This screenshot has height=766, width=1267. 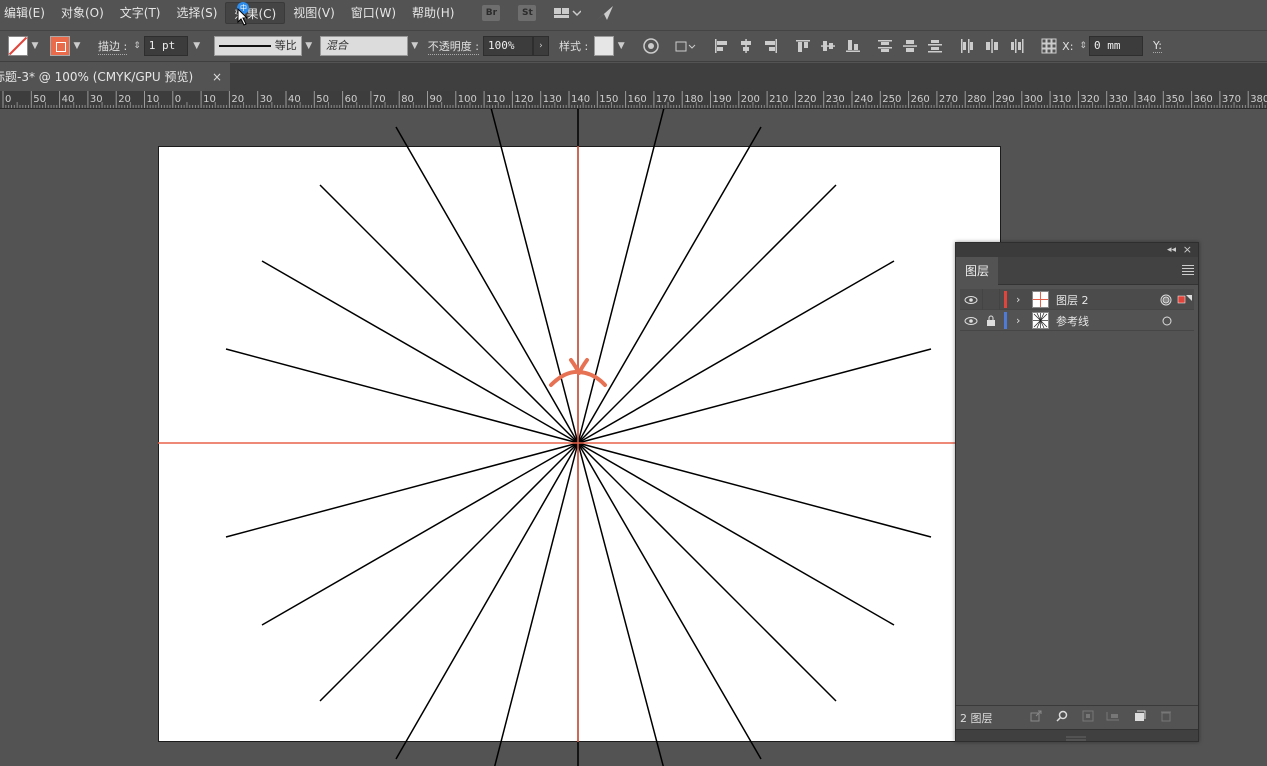 What do you see at coordinates (1072, 299) in the screenshot?
I see `layer-name: 图层 2` at bounding box center [1072, 299].